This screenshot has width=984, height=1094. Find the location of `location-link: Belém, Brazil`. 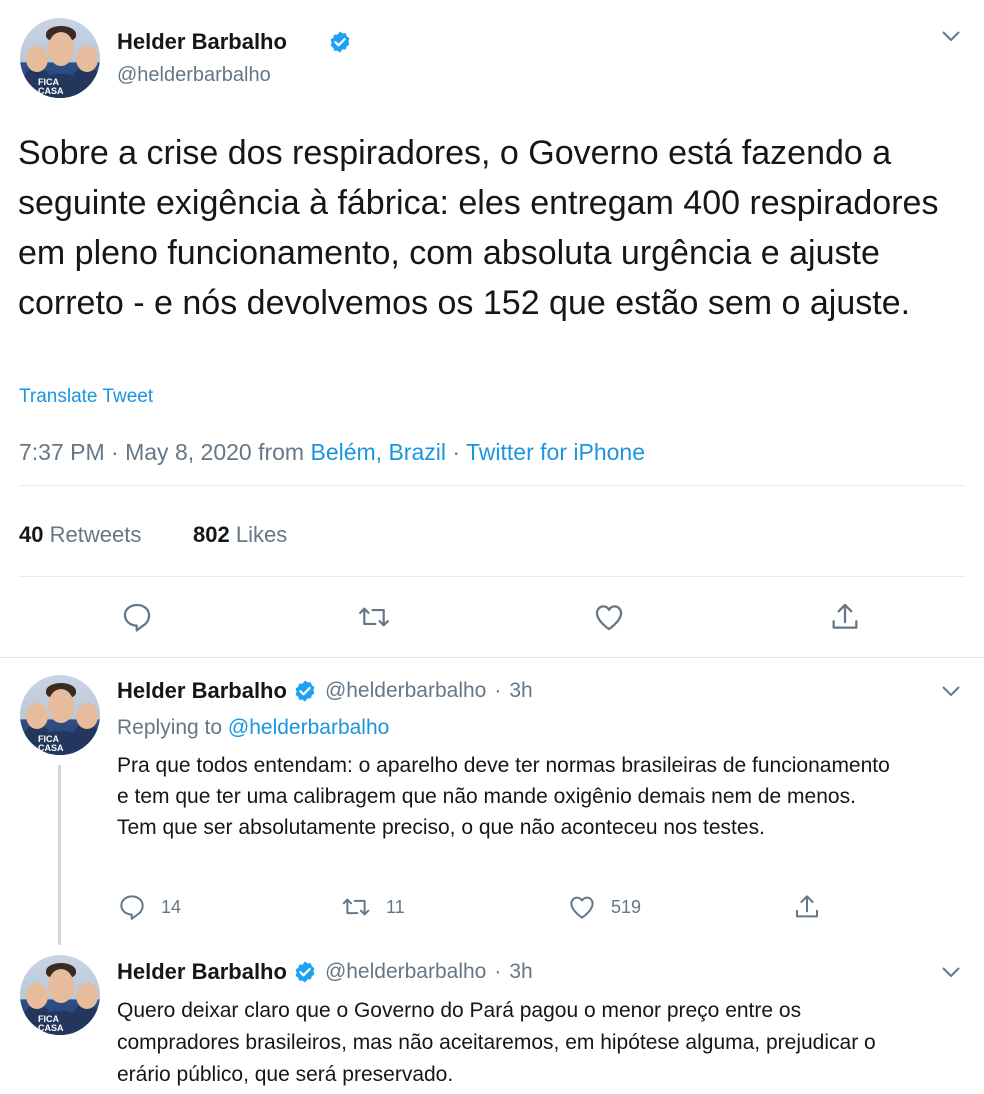

location-link: Belém, Brazil is located at coordinates (377, 452).